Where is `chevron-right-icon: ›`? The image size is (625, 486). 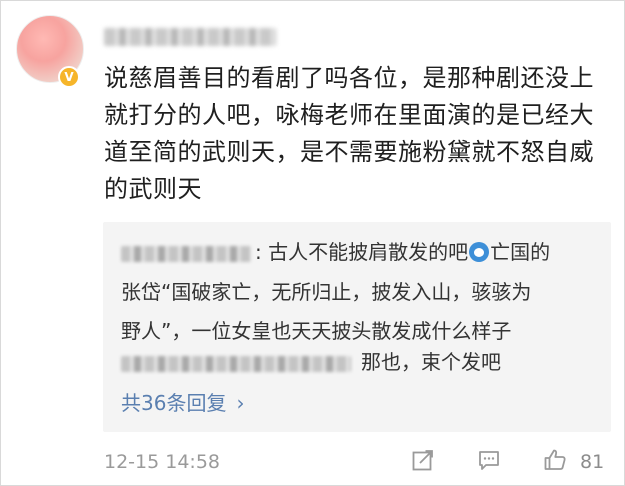
chevron-right-icon: › is located at coordinates (240, 403).